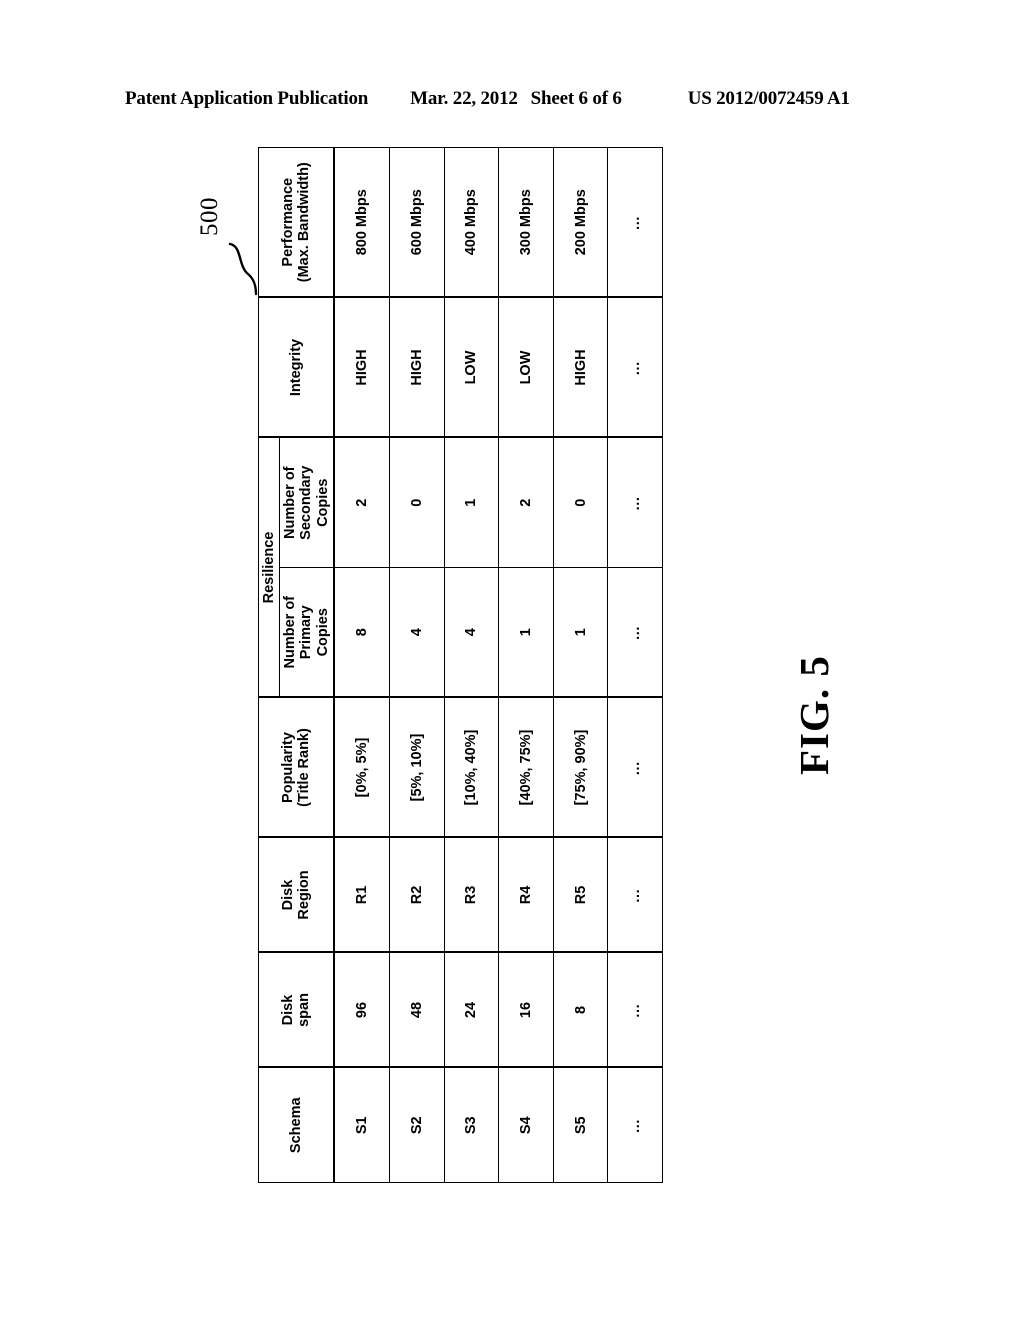 Image resolution: width=1024 pixels, height=1320 pixels. I want to click on cell-disk-span: 24, so click(471, 1010).